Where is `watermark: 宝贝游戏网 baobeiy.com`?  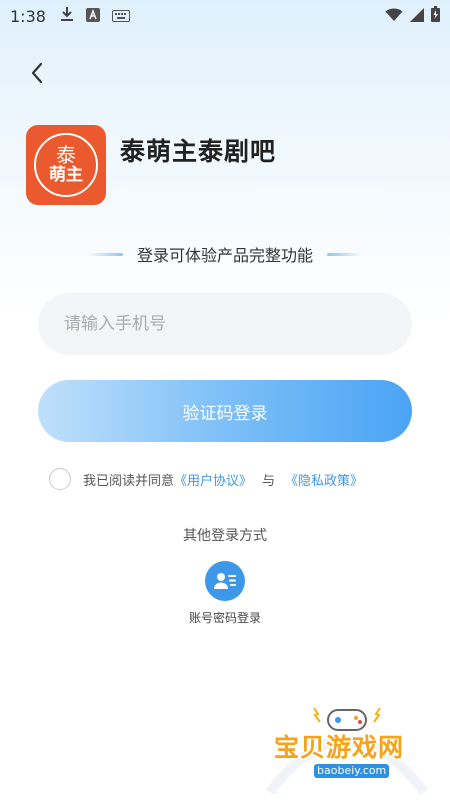
watermark: 宝贝游戏网 baobeiy.com is located at coordinates (347, 748).